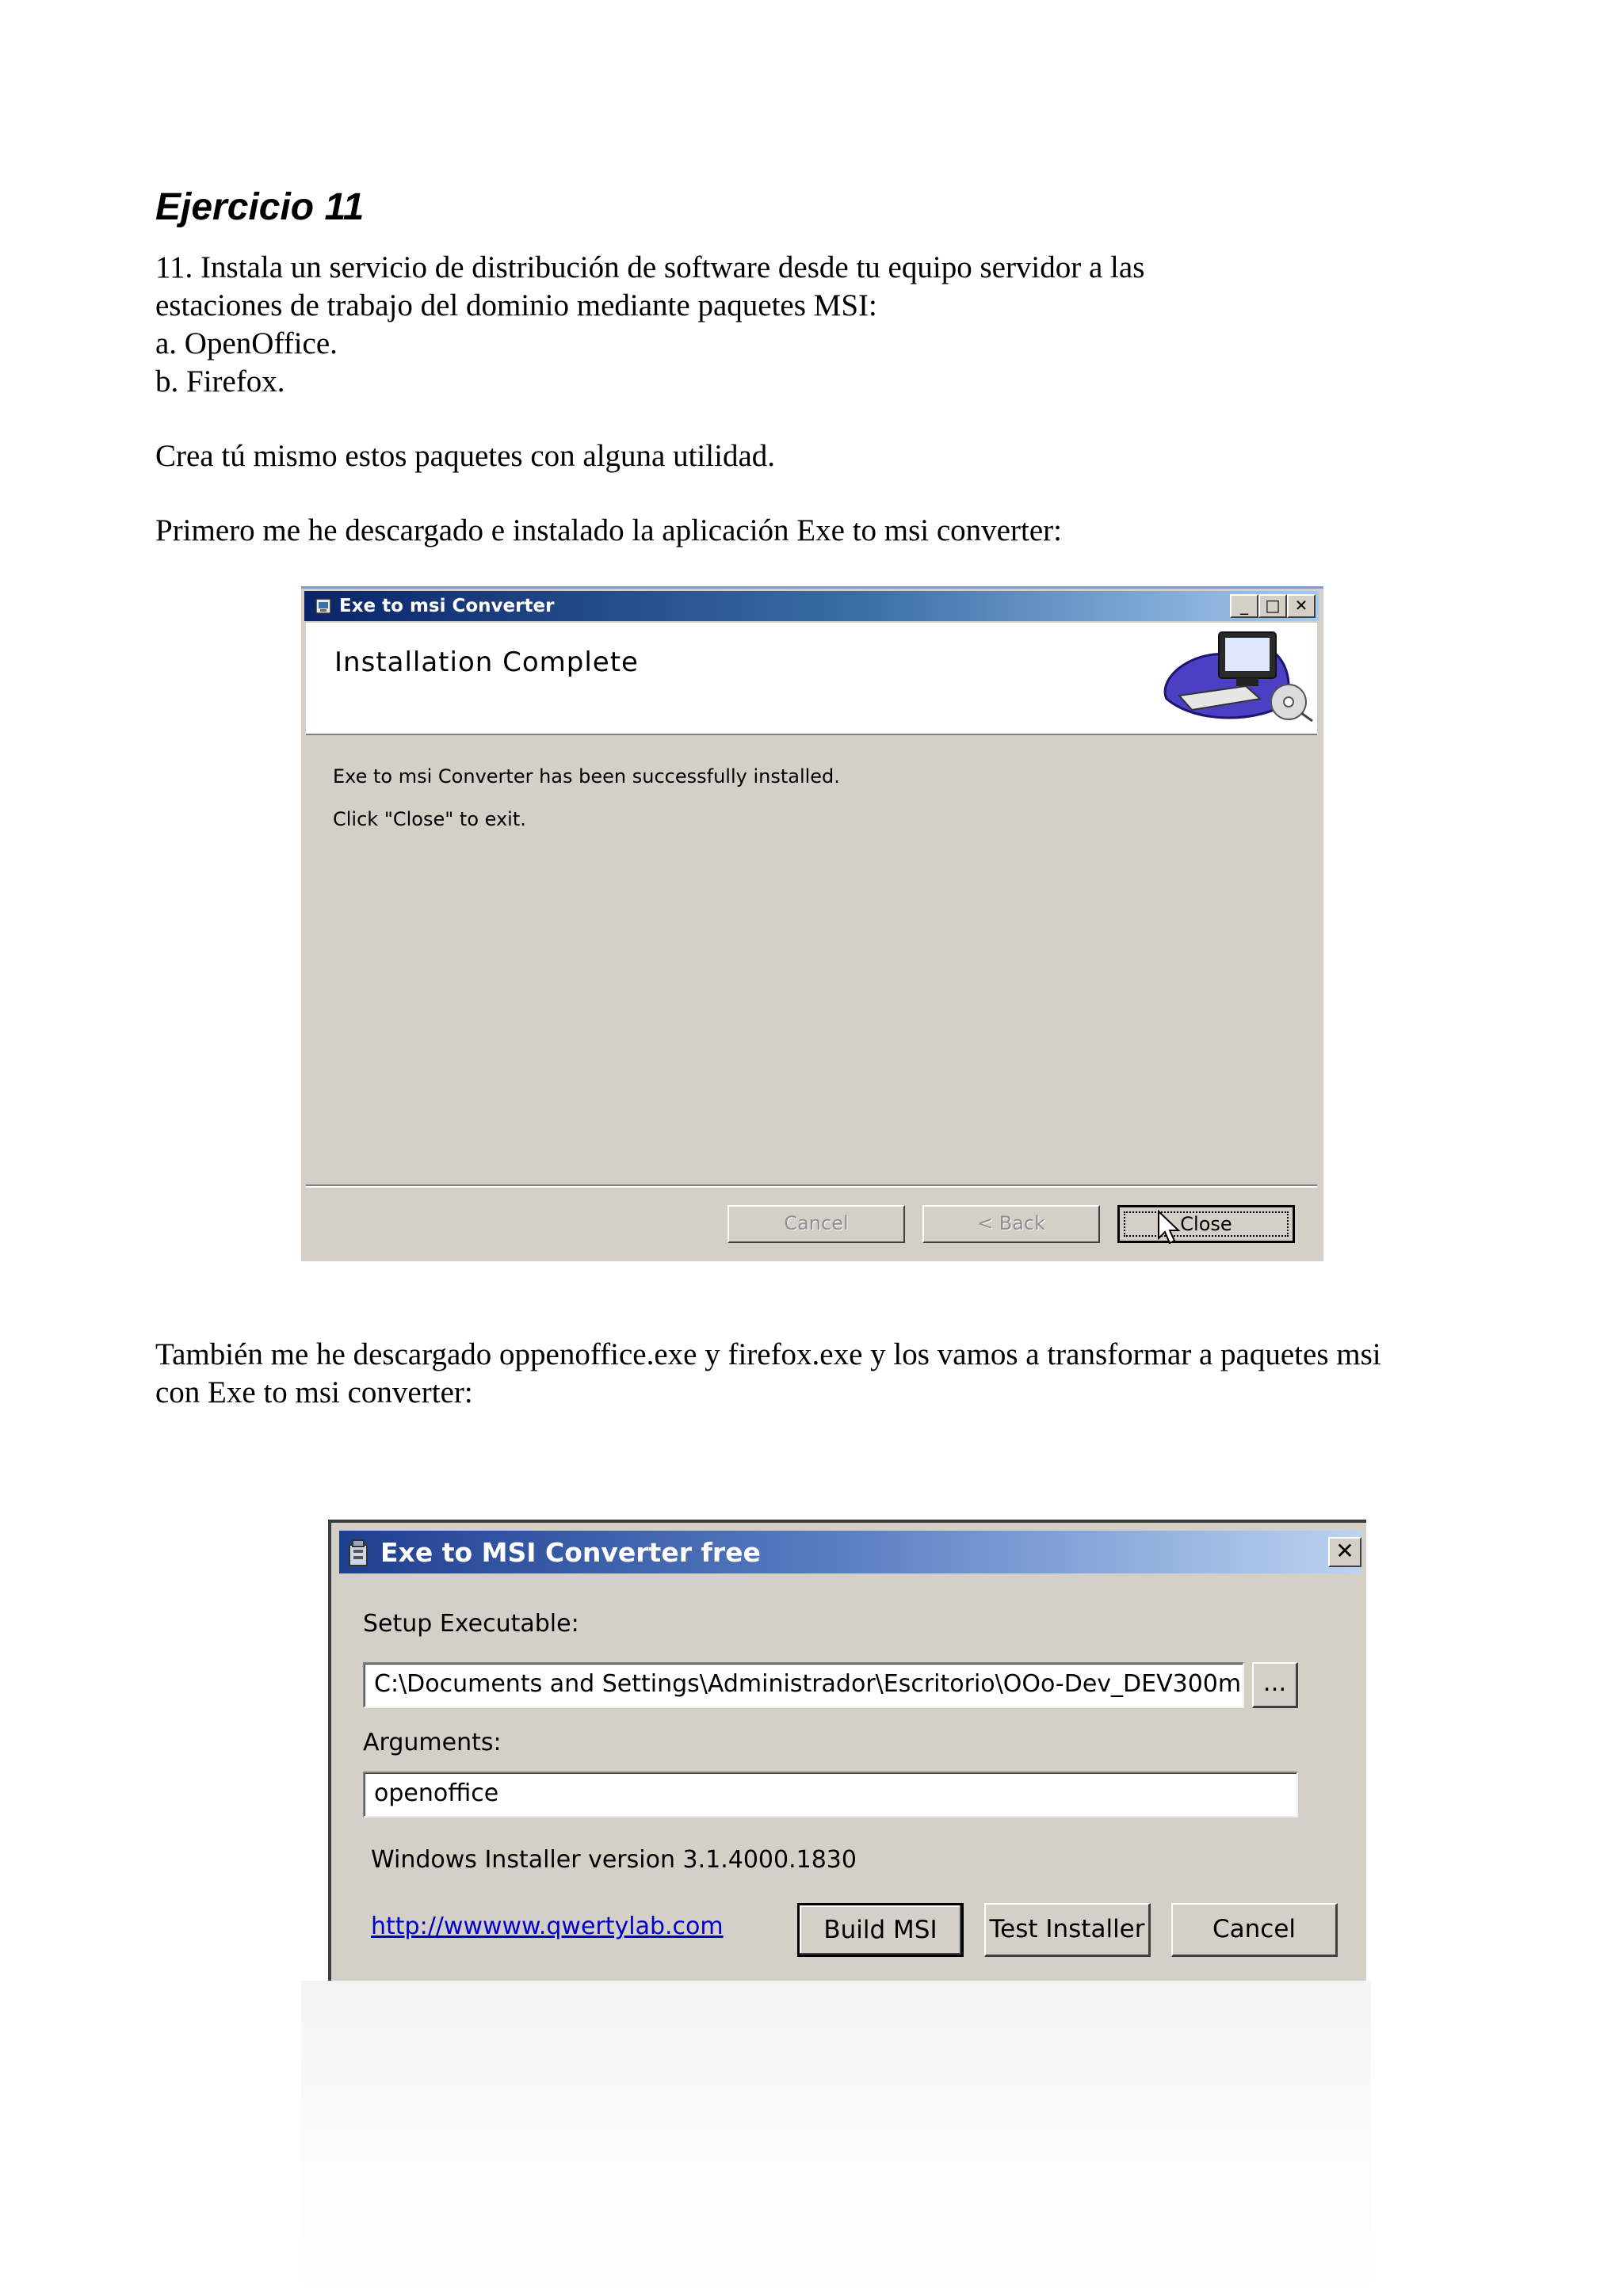 The height and width of the screenshot is (2296, 1623). I want to click on qwertylab-link: http://wwwww.qwertylab.com, so click(547, 1927).